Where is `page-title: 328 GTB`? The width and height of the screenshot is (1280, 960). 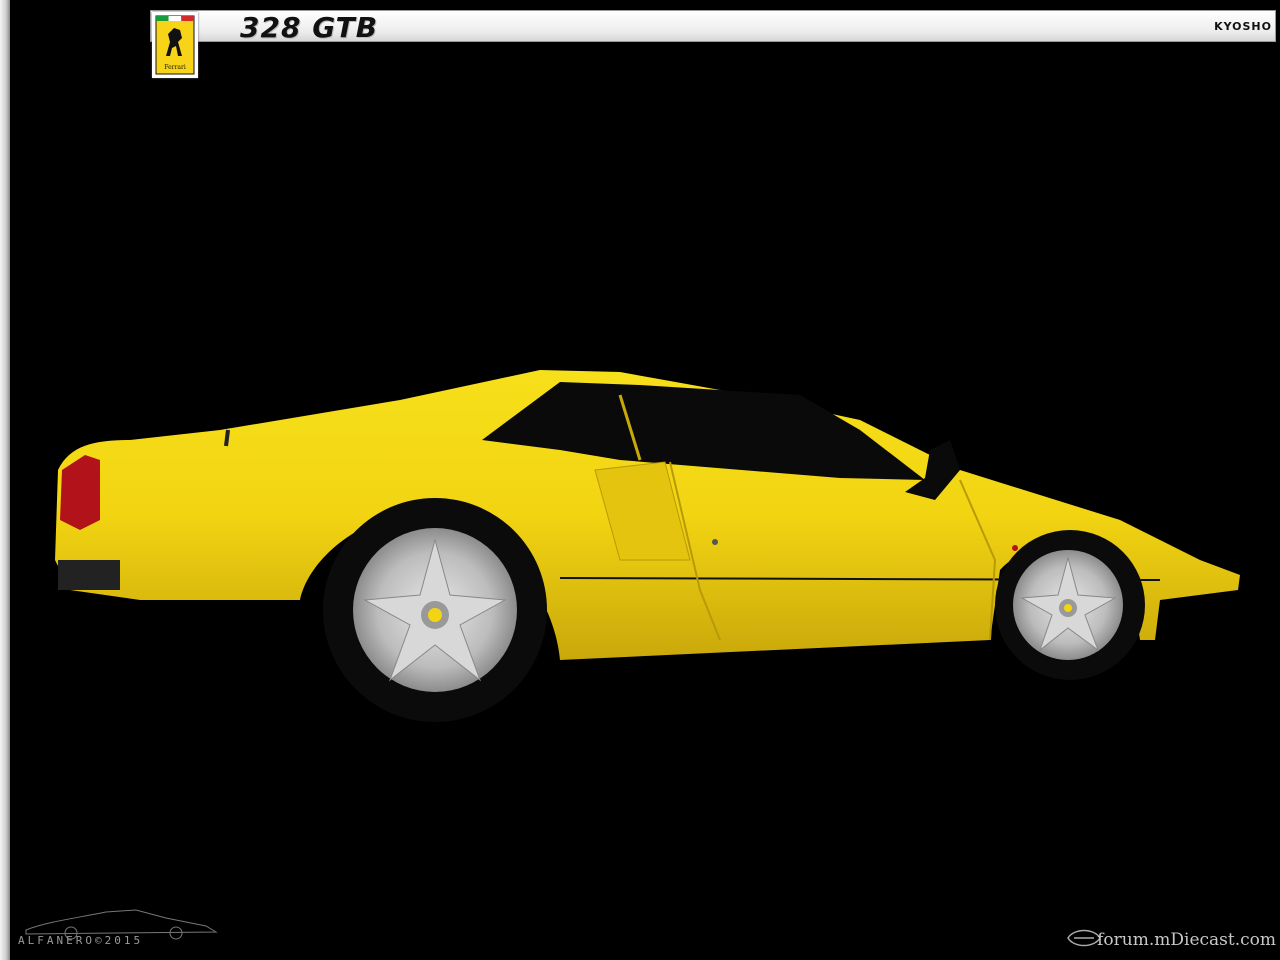 page-title: 328 GTB is located at coordinates (309, 27).